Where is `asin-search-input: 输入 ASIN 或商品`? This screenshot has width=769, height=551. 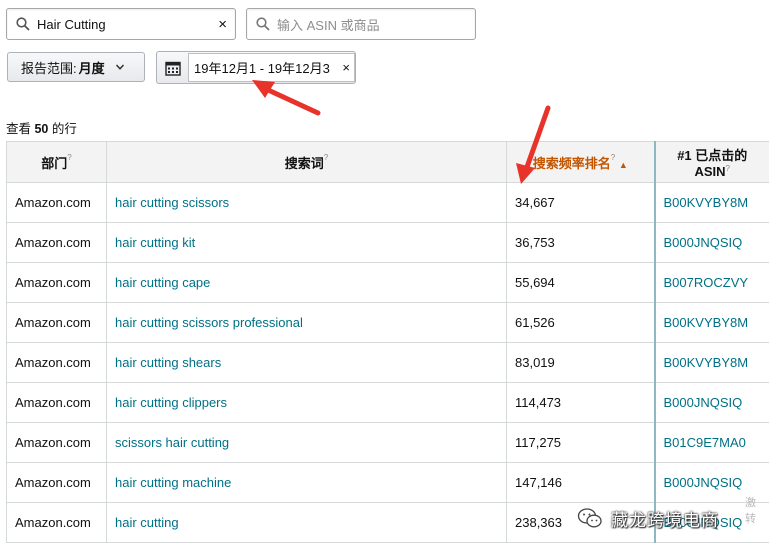
asin-search-input: 输入 ASIN 或商品 is located at coordinates (361, 24).